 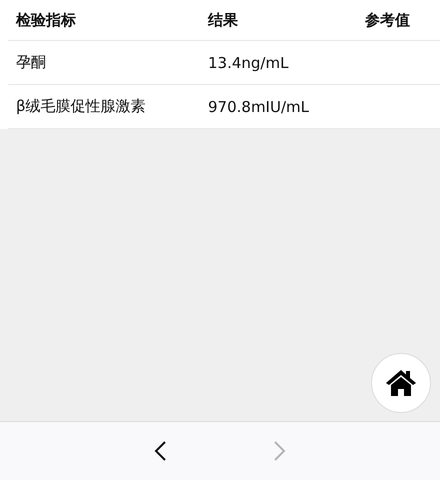 What do you see at coordinates (388, 20) in the screenshot?
I see `column-header: 参考值` at bounding box center [388, 20].